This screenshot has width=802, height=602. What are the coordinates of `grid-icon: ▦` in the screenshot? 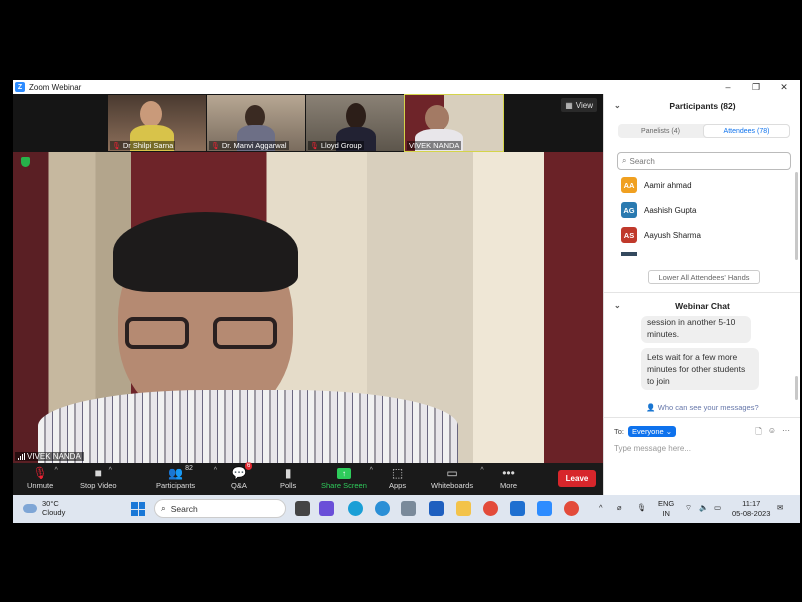 It's located at (569, 105).